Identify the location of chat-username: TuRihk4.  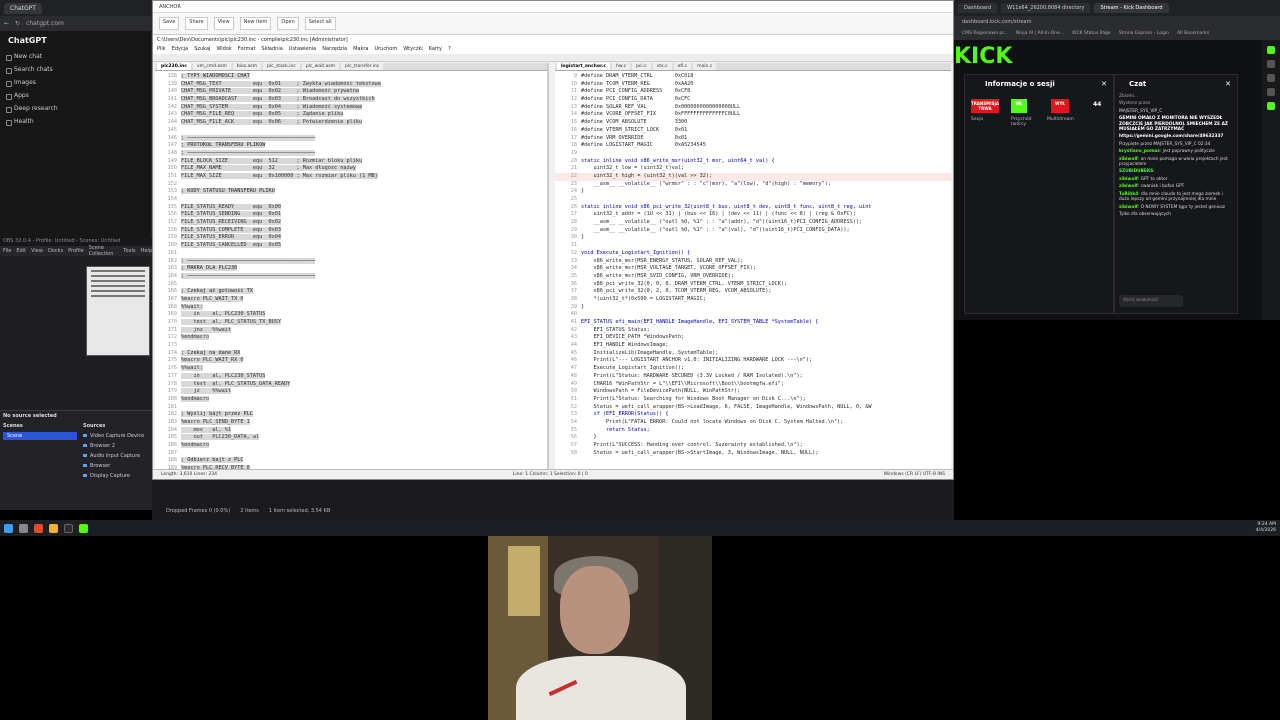
(1128, 194).